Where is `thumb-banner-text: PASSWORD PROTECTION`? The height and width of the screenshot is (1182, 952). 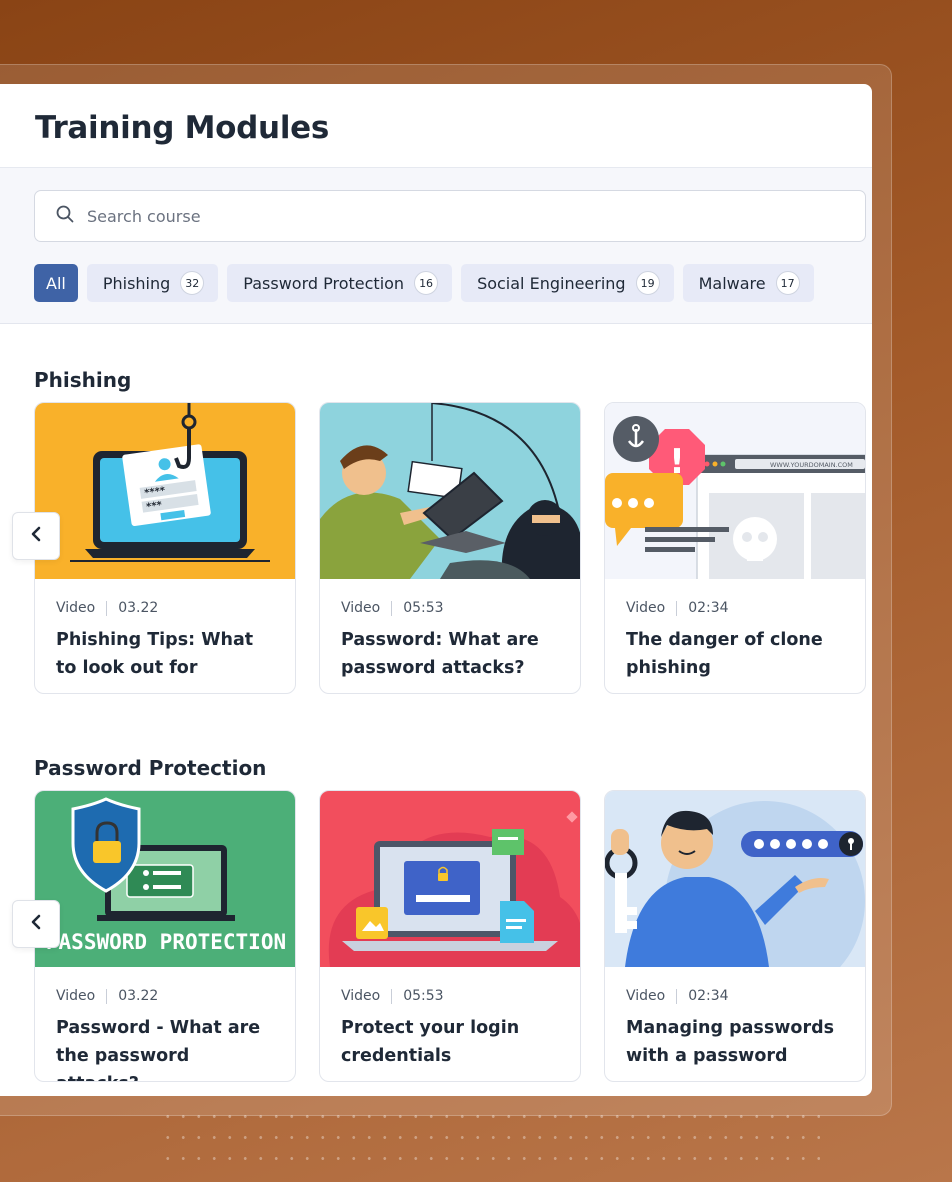
thumb-banner-text: PASSWORD PROTECTION is located at coordinates (166, 942).